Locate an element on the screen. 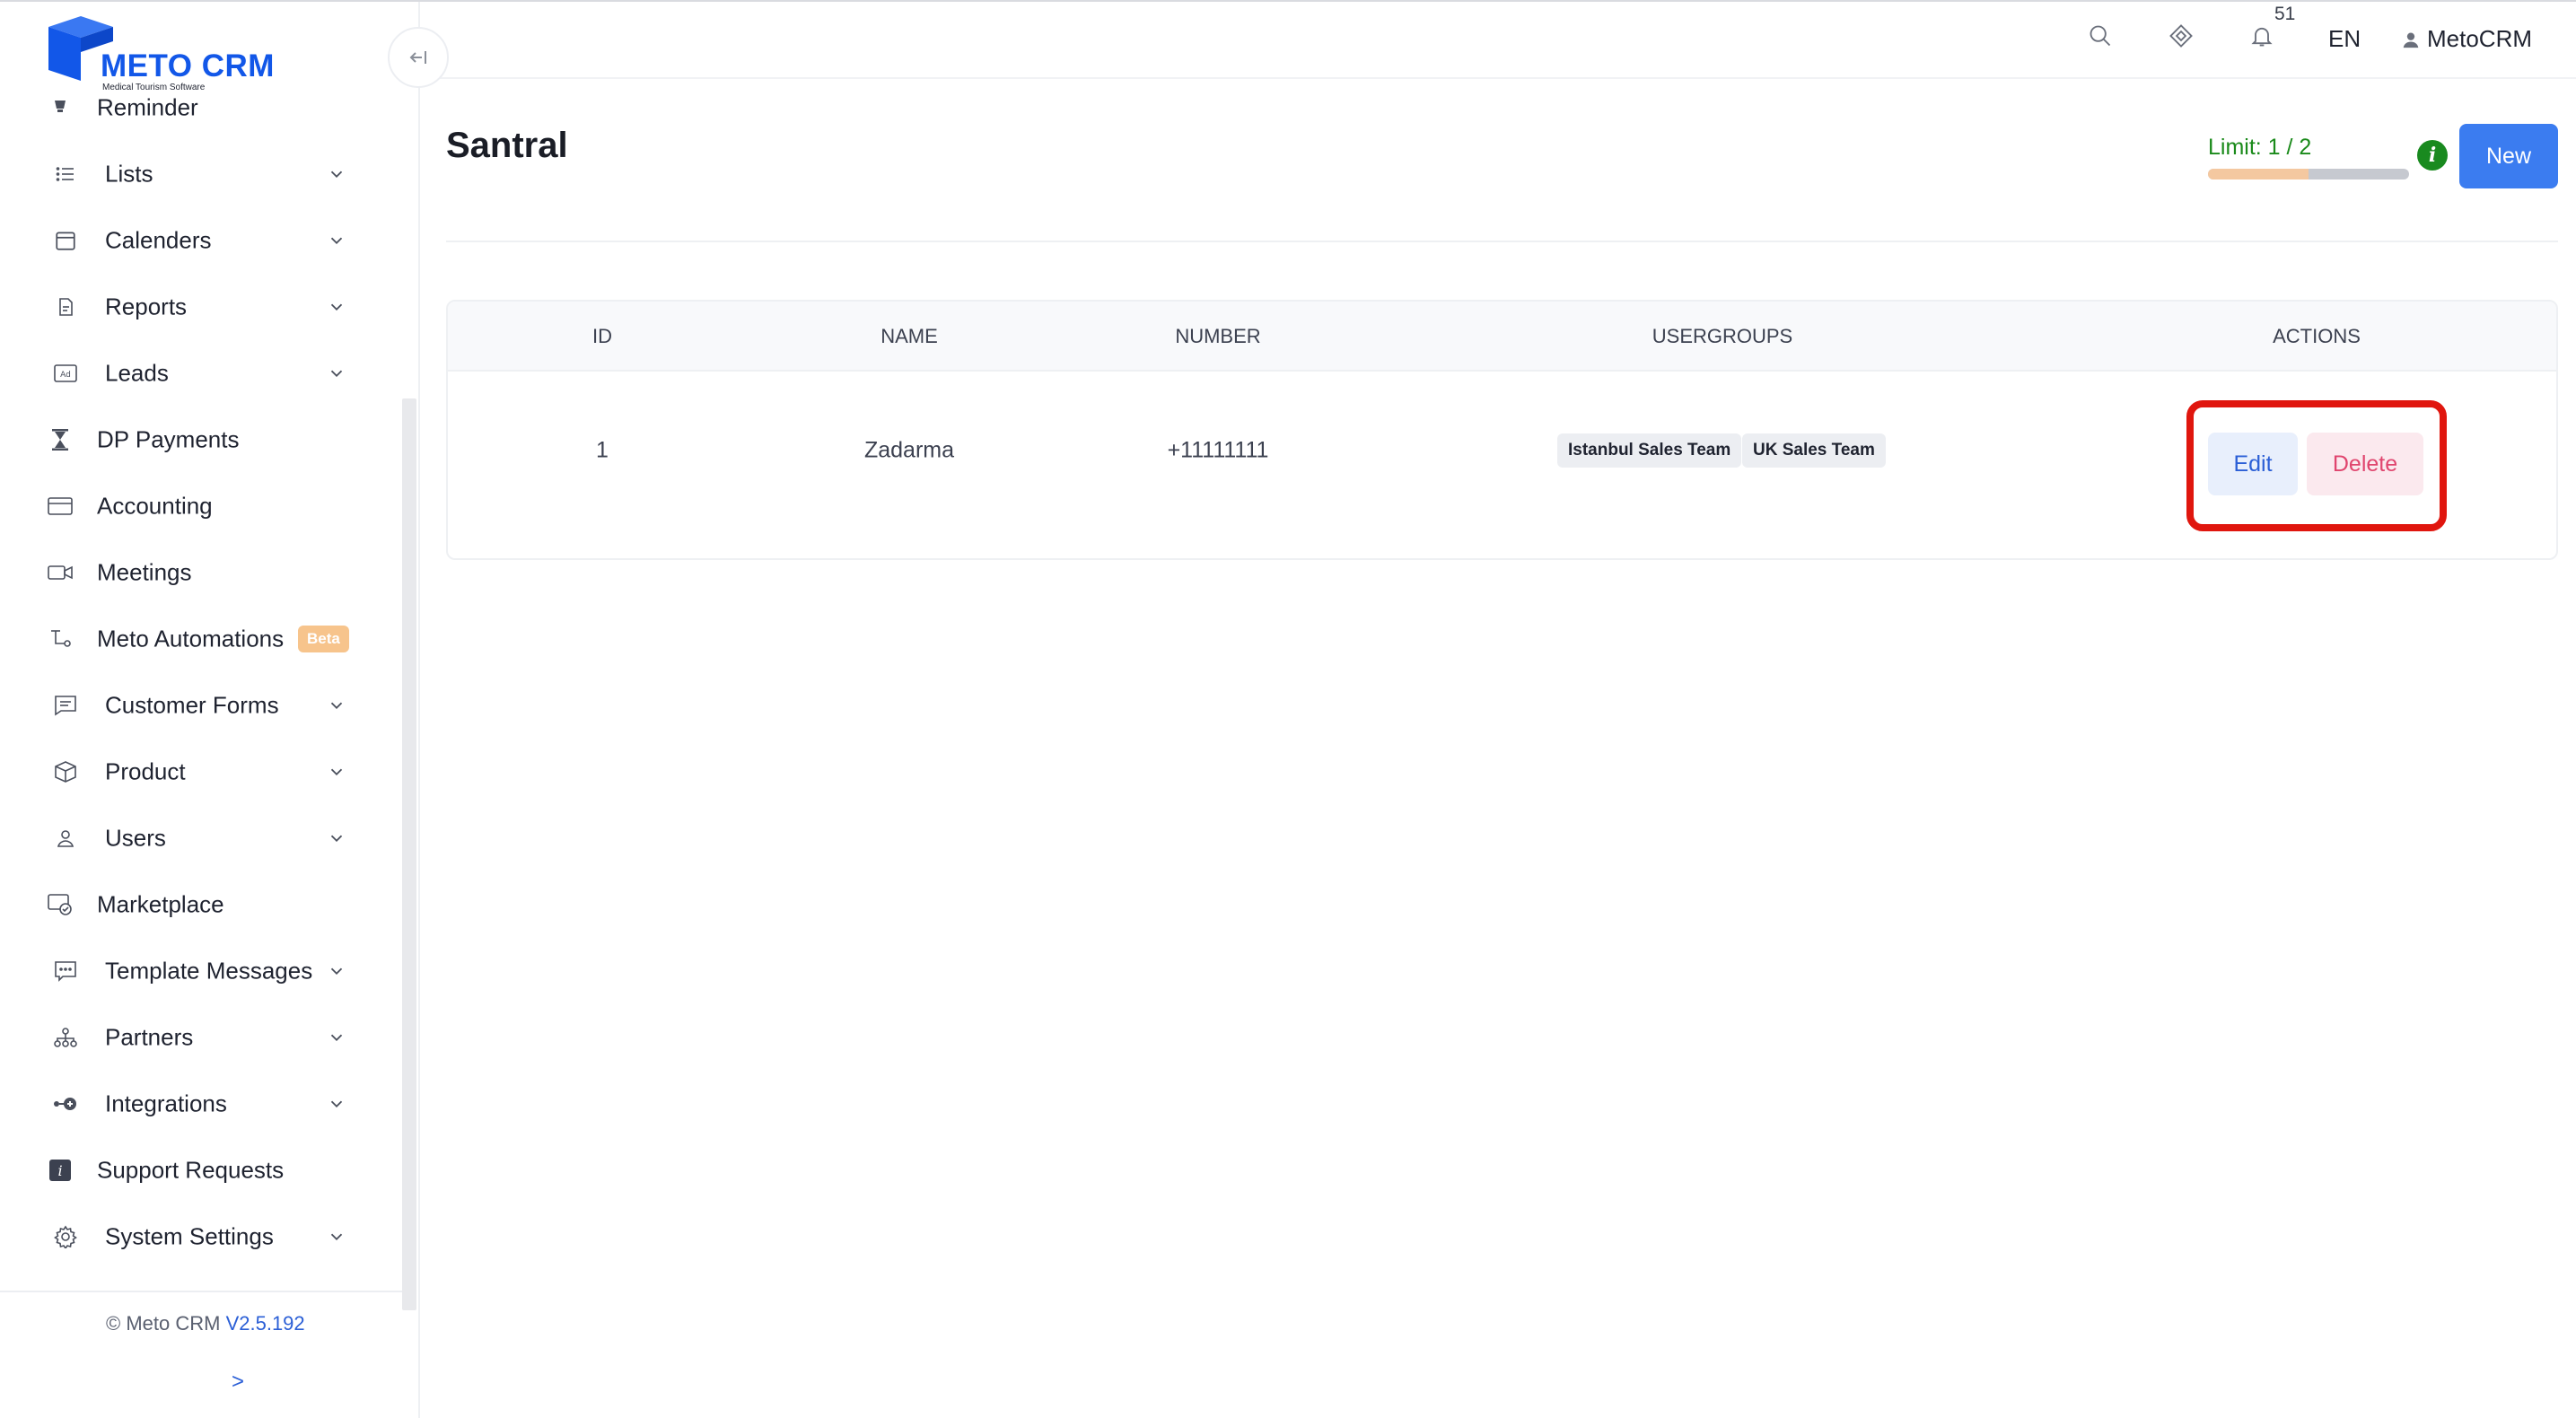 The width and height of the screenshot is (2576, 1418). sidebar-item-users: Users is located at coordinates (201, 838).